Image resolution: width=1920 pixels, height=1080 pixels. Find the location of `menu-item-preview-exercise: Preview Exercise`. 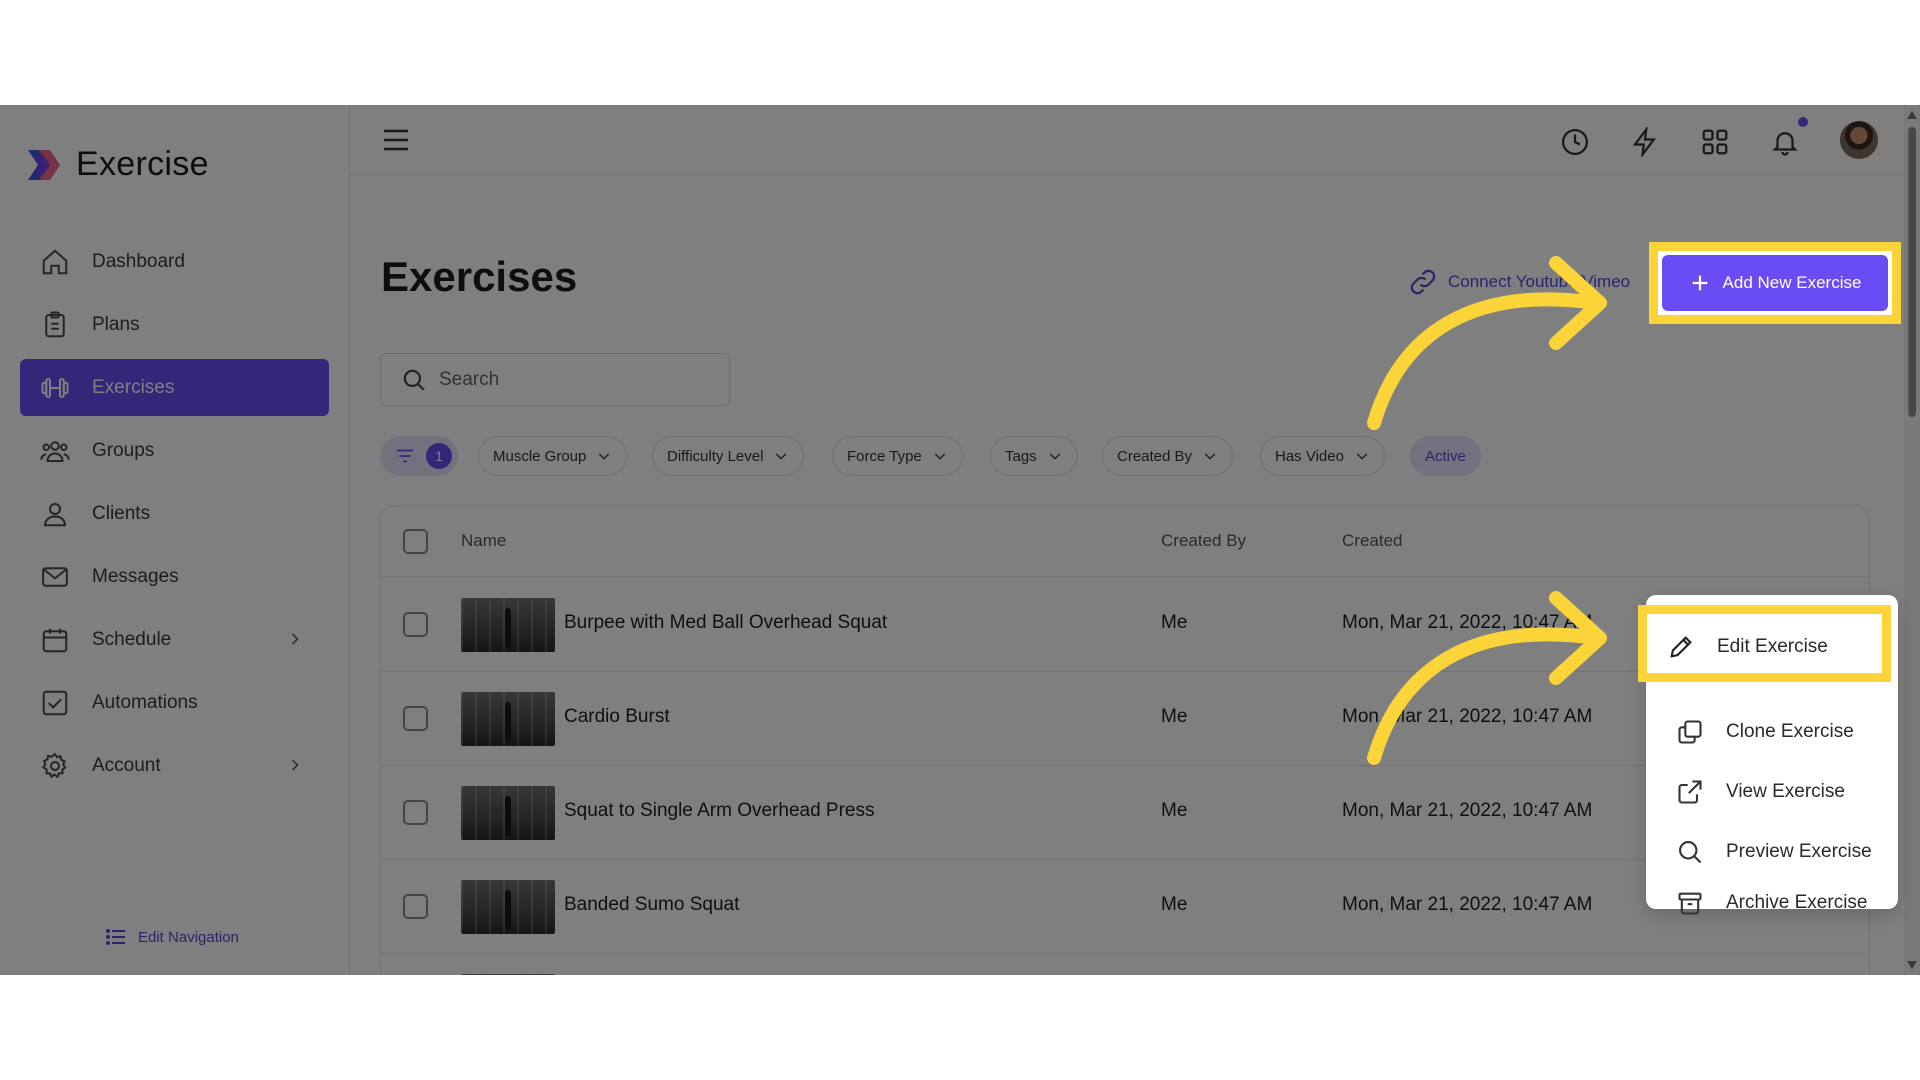

menu-item-preview-exercise: Preview Exercise is located at coordinates (1772, 852).